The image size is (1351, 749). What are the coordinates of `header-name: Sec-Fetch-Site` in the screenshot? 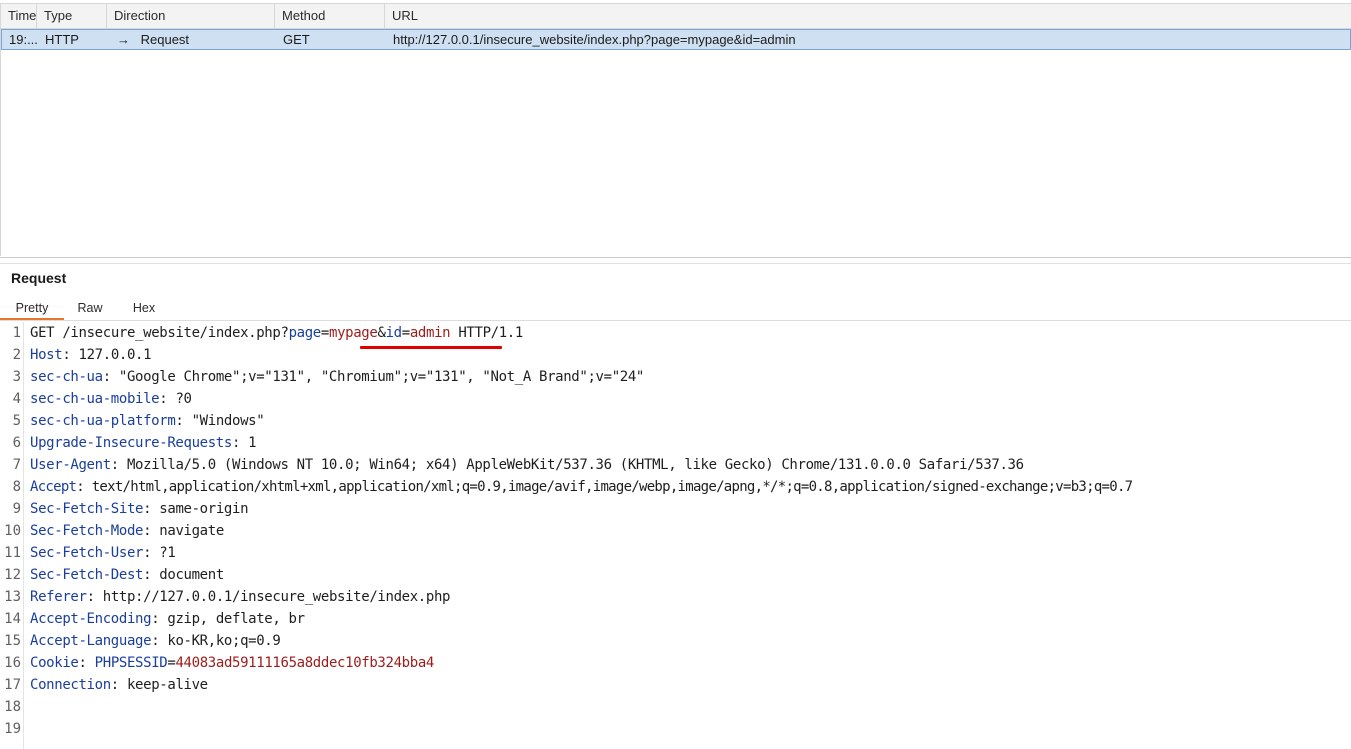 It's located at (87, 509).